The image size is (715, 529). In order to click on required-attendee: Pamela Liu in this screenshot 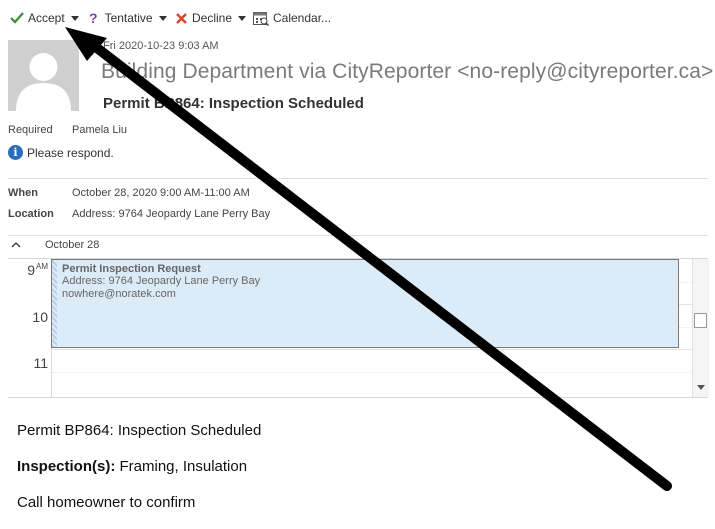, I will do `click(99, 130)`.